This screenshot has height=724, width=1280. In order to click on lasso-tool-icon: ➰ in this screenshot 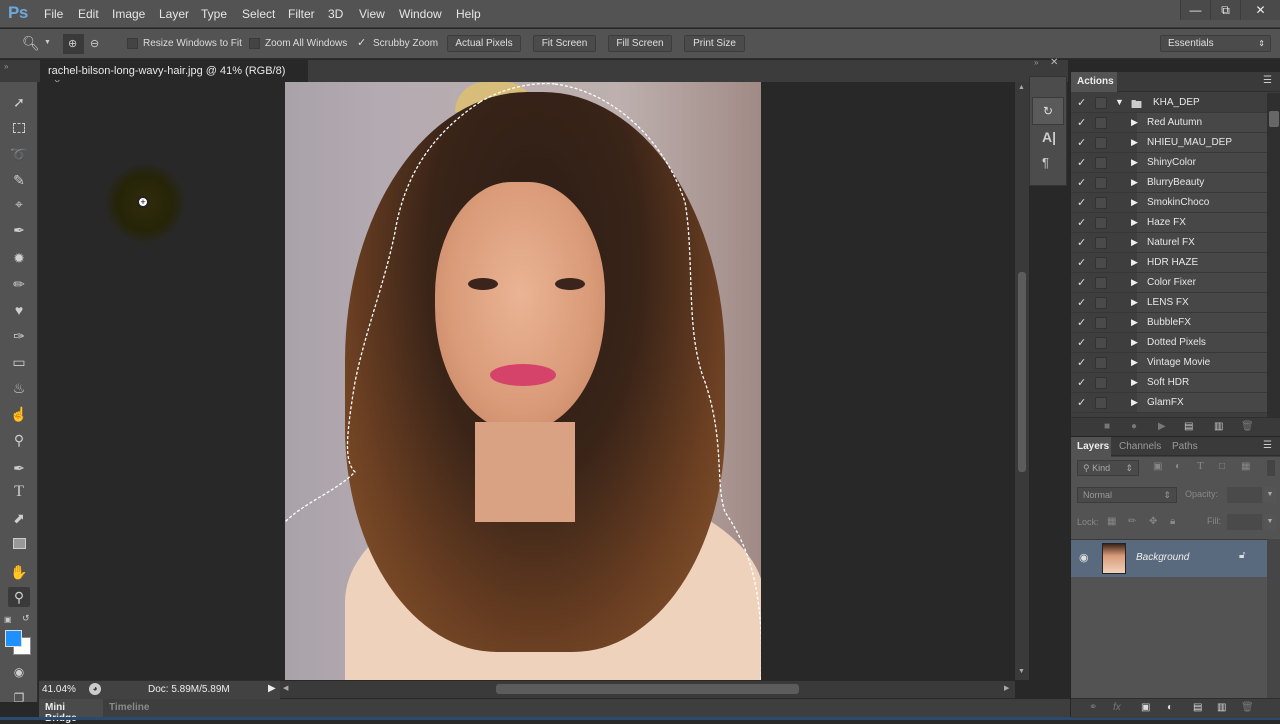, I will do `click(19, 154)`.